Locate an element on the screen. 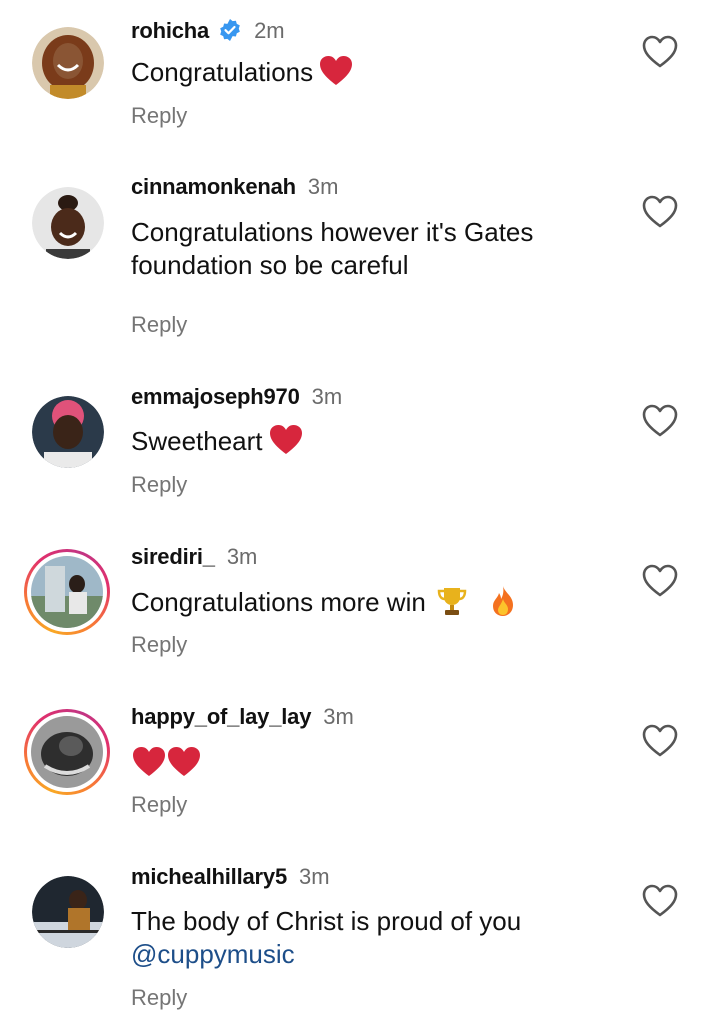  comment-body: Sweetheart is located at coordinates (197, 441).